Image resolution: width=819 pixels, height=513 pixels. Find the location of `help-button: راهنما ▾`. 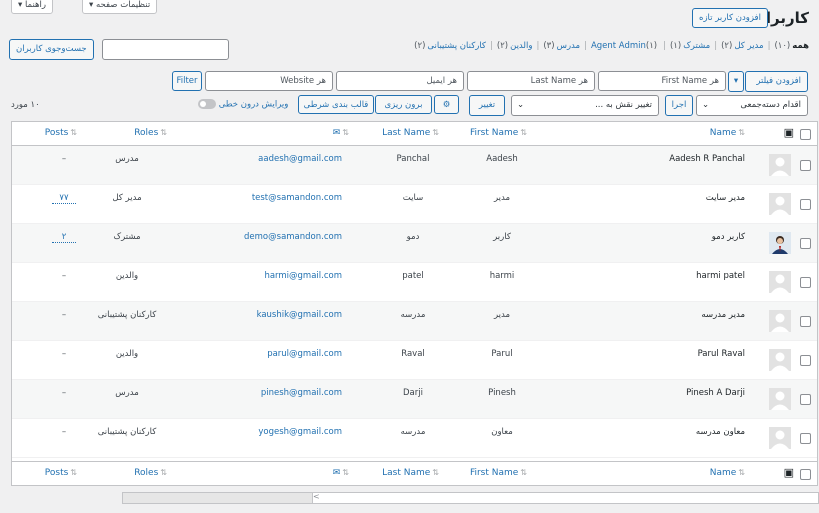

help-button: راهنما ▾ is located at coordinates (32, 7).